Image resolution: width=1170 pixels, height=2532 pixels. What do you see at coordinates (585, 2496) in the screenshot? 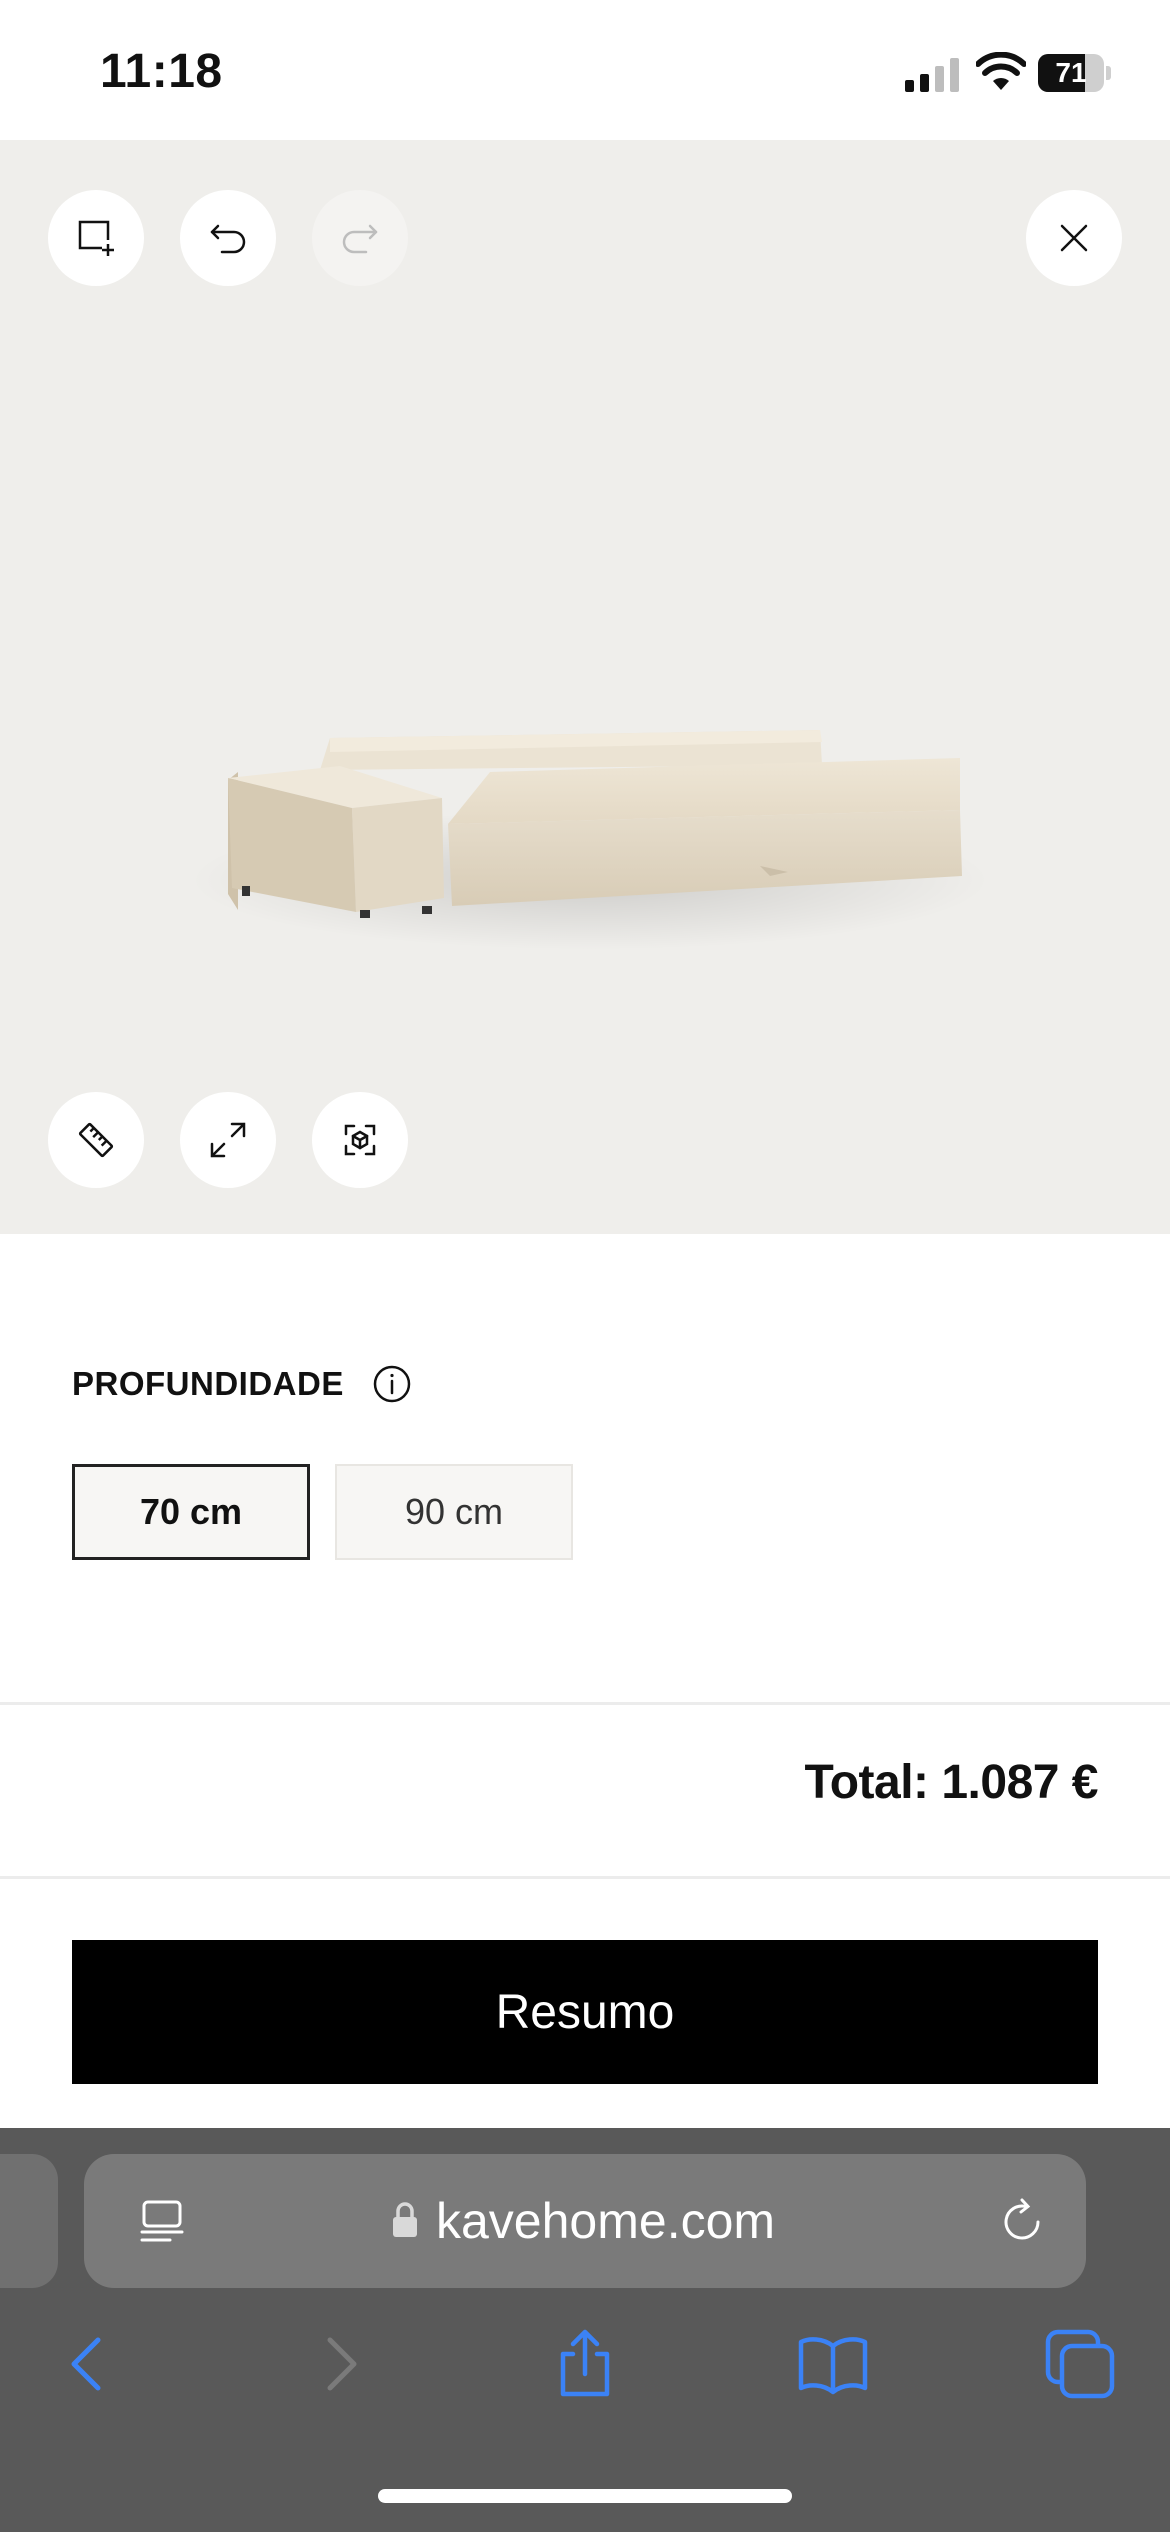
I see `home-indicator` at bounding box center [585, 2496].